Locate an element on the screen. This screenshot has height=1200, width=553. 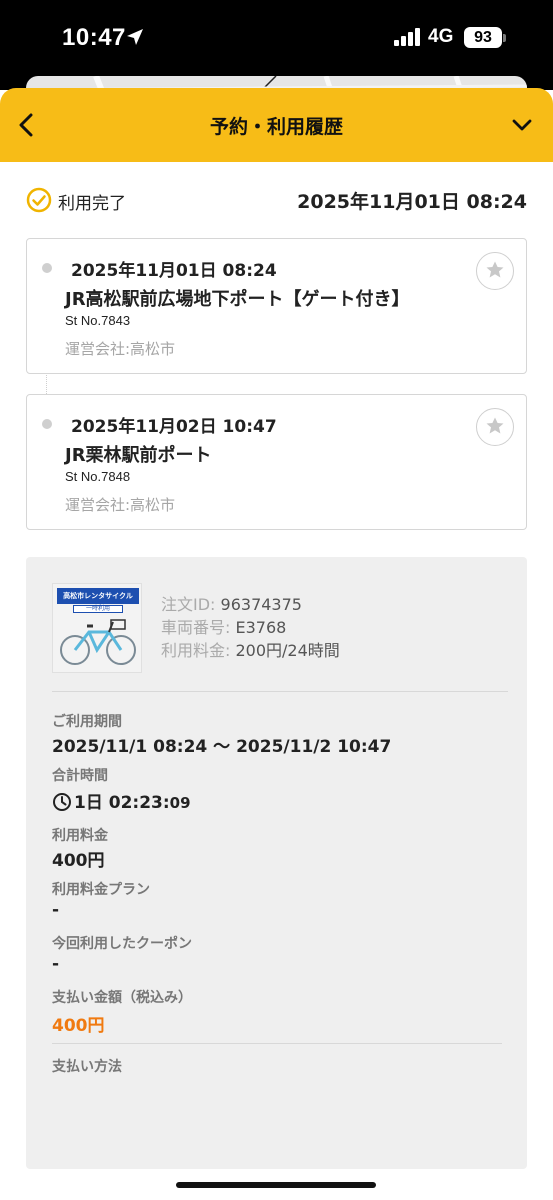
vehicle-number-value: E3768 is located at coordinates (261, 627).